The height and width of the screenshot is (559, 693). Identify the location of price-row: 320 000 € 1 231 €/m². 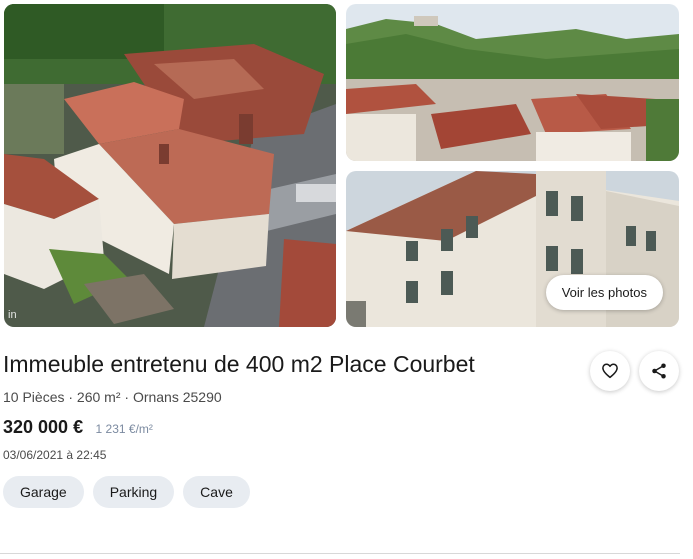
(78, 427).